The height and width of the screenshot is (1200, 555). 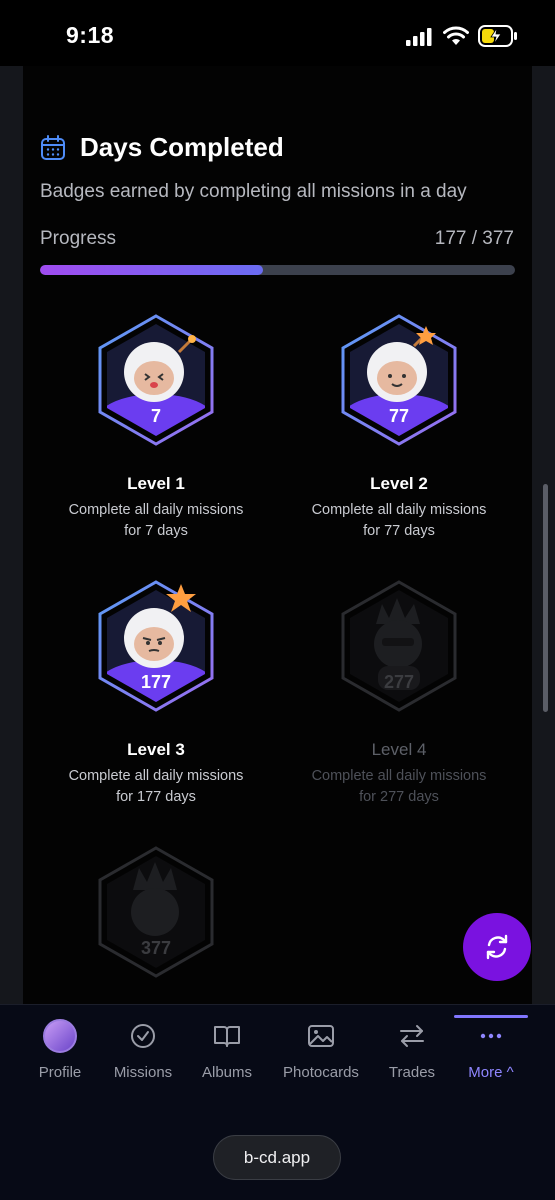 I want to click on astronaut-badge-icon: 177, so click(x=156, y=646).